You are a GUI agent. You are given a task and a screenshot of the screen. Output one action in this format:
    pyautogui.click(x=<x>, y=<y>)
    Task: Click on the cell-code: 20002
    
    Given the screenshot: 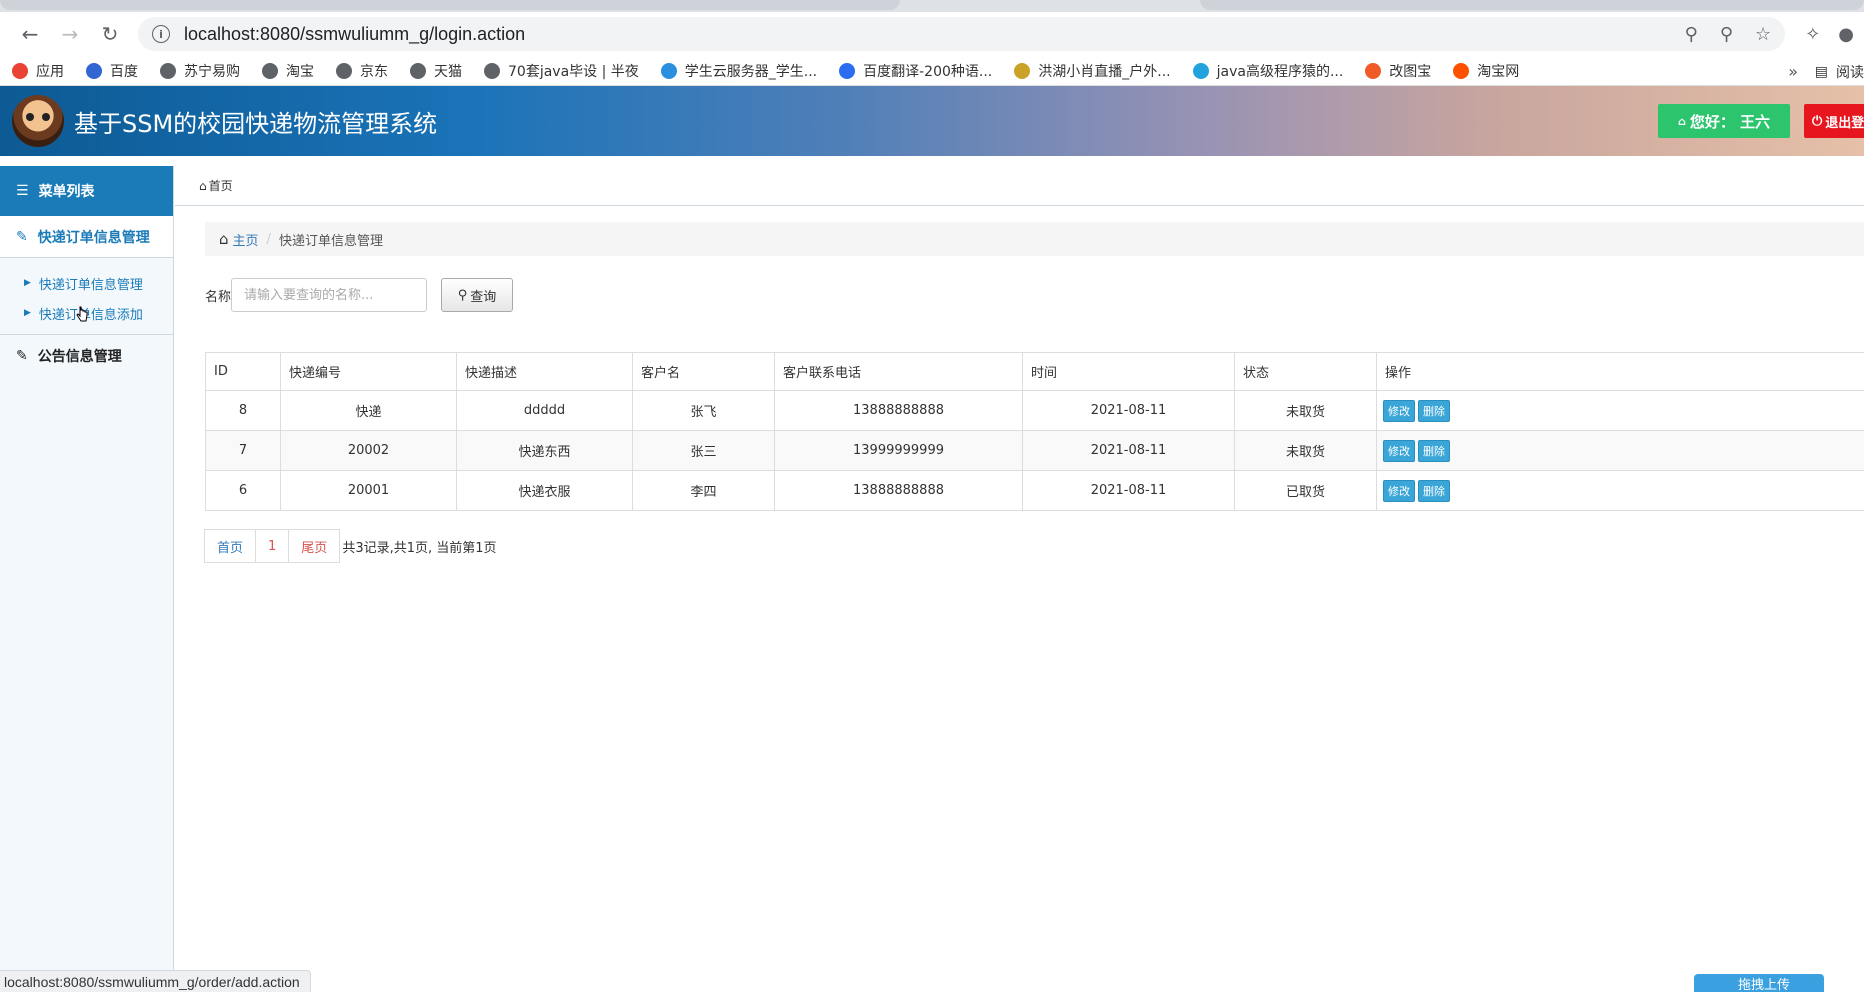 What is the action you would take?
    pyautogui.click(x=368, y=450)
    